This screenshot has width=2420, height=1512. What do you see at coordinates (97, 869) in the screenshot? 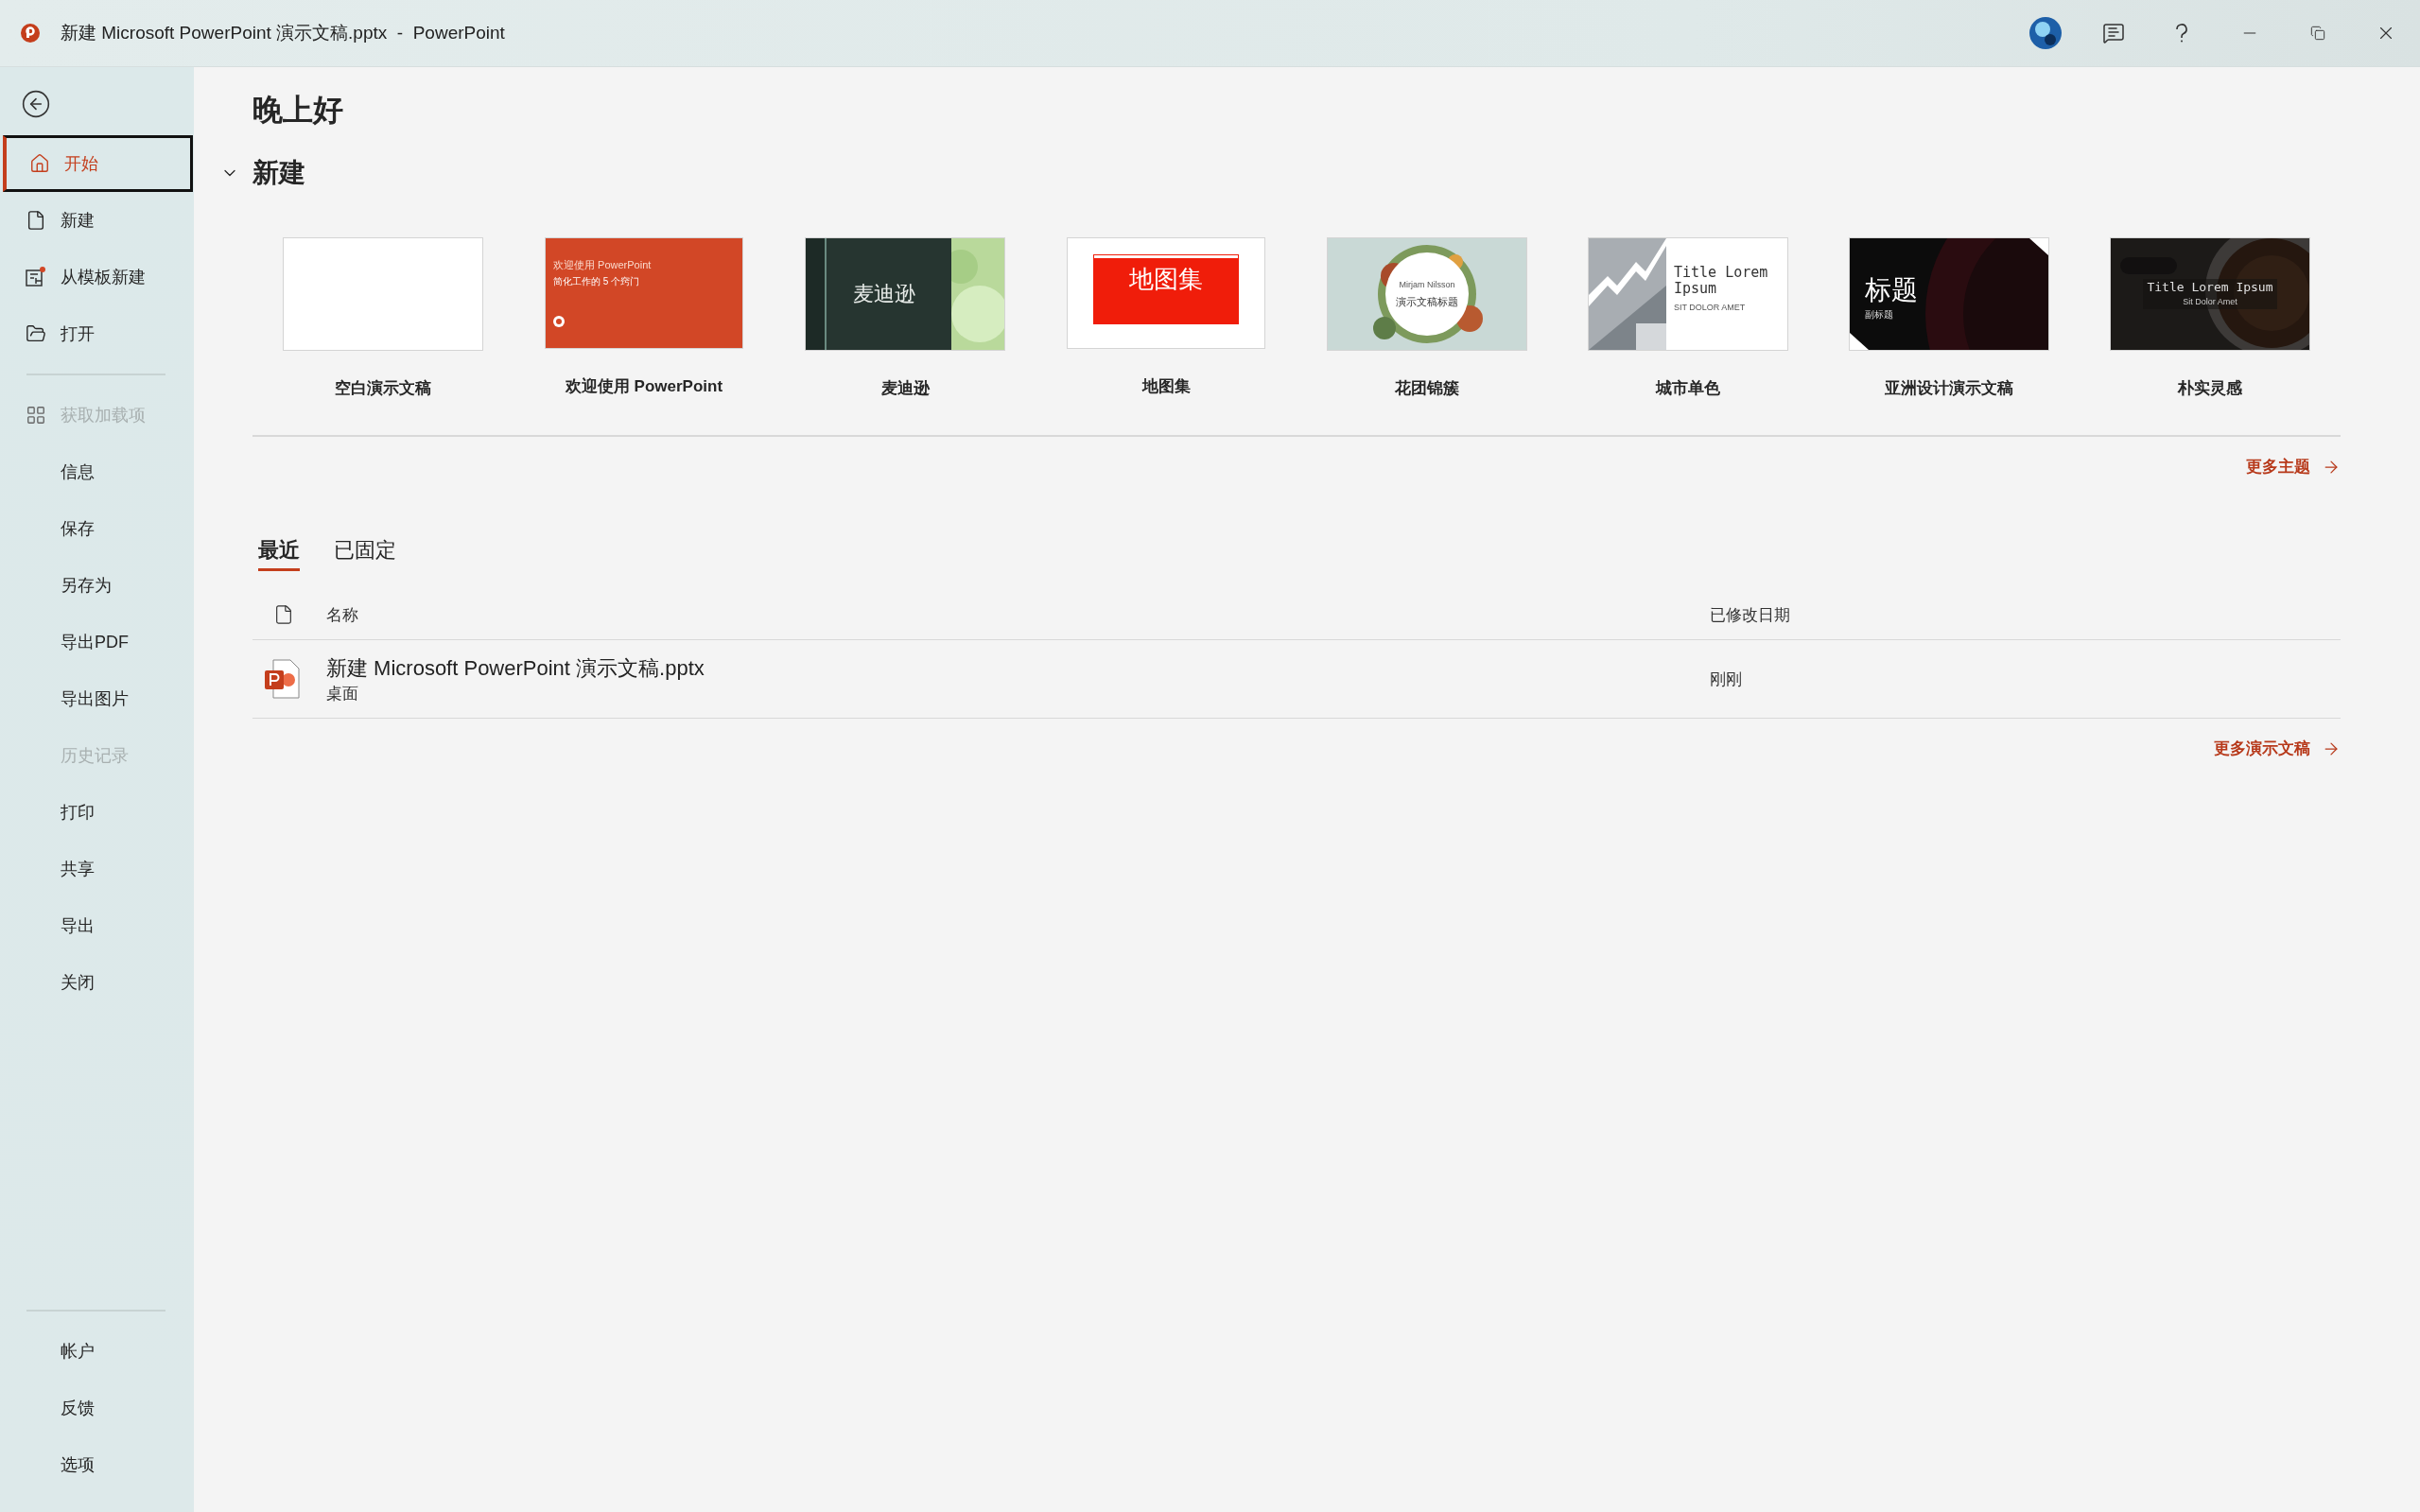
I see `sidebar-item: 共享` at bounding box center [97, 869].